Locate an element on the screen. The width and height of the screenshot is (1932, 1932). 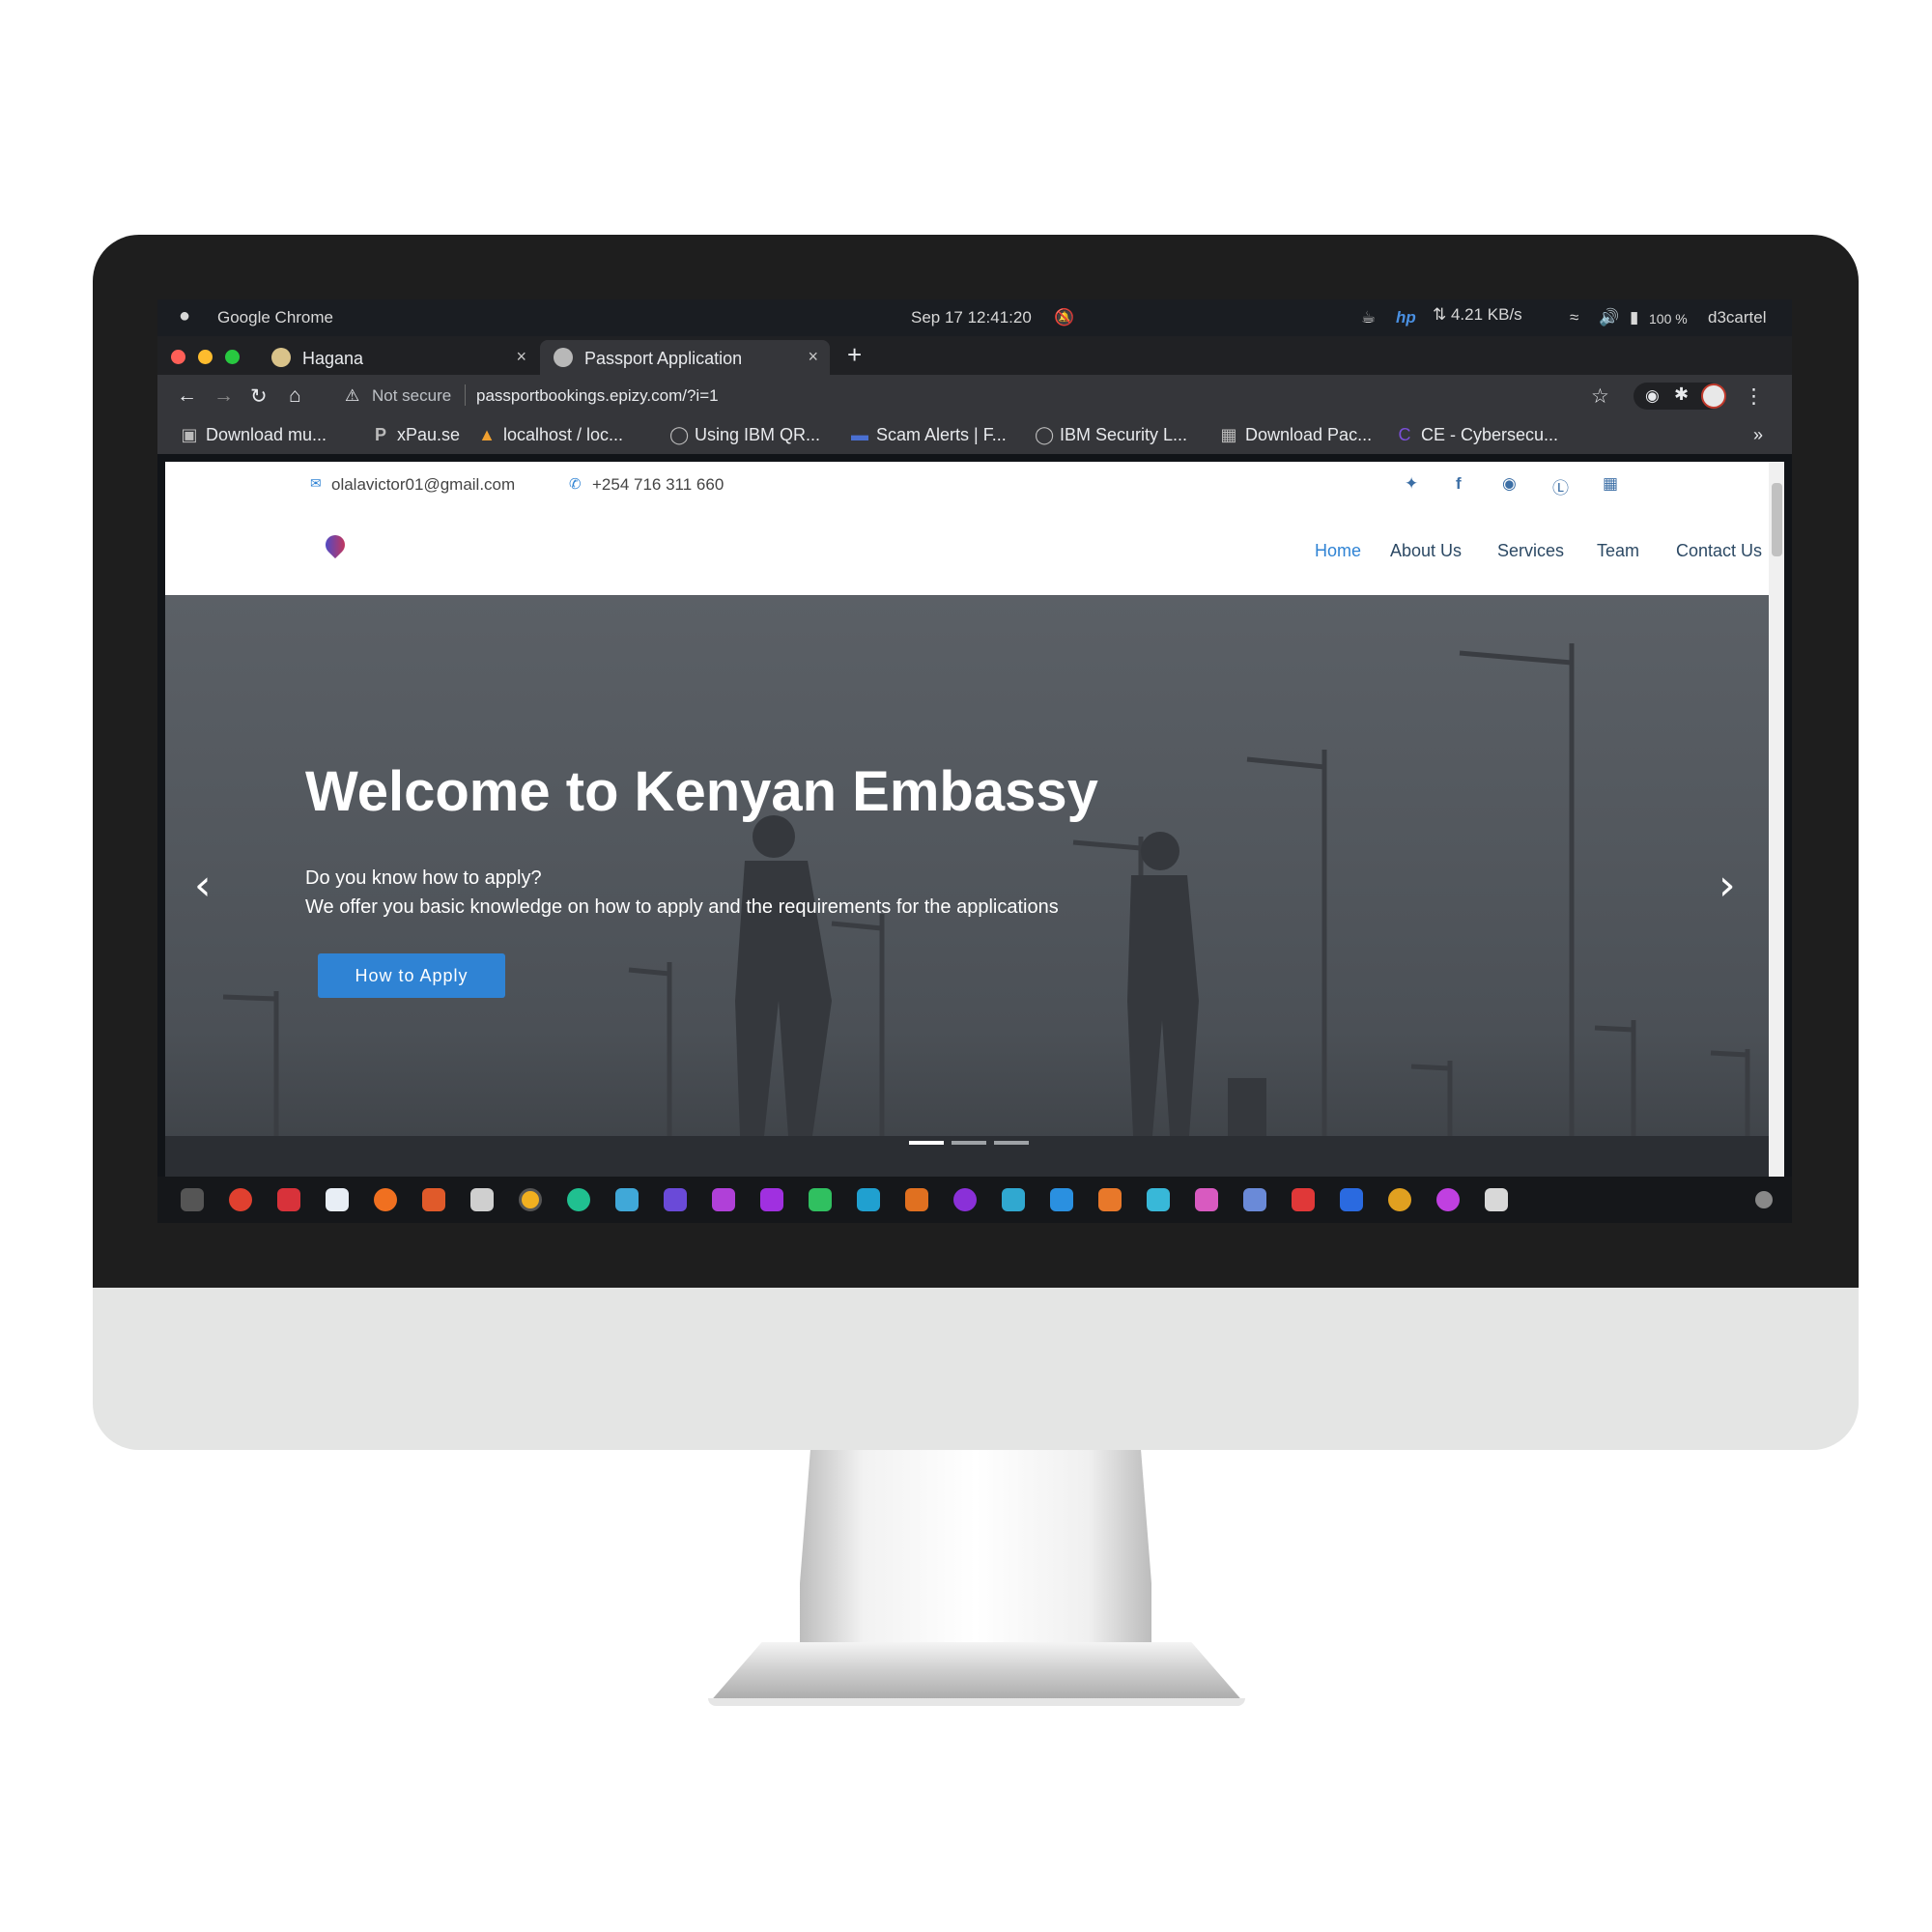
p-icon: P is located at coordinates (380, 434).